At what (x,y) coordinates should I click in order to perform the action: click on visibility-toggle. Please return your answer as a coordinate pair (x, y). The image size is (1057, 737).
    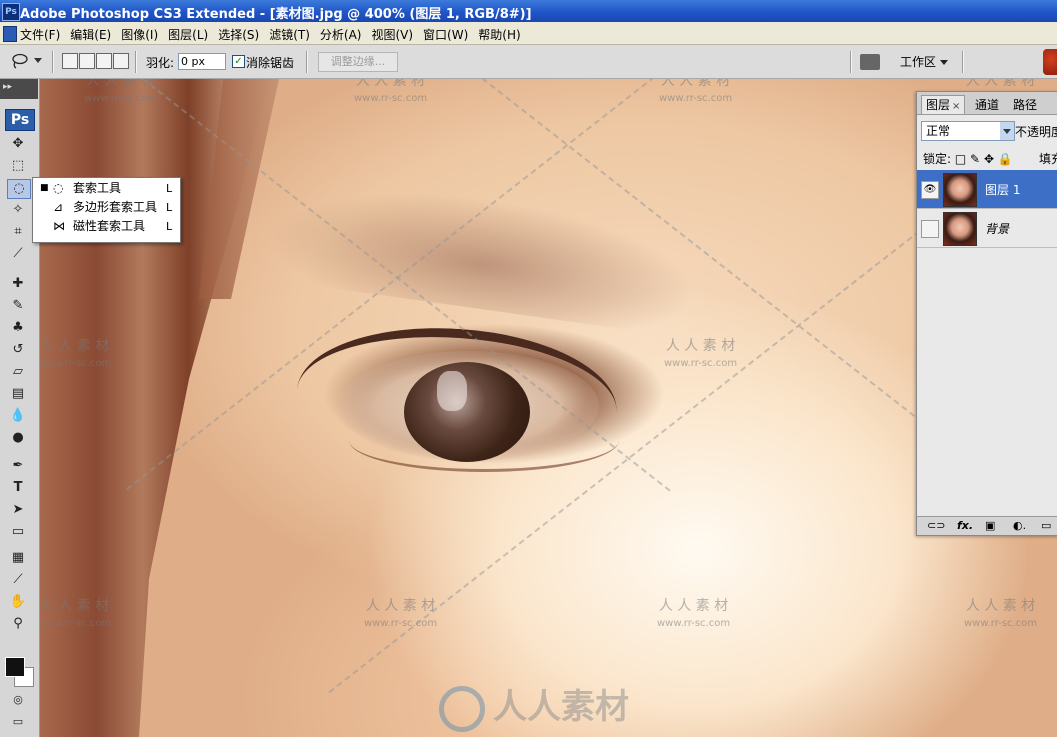
    Looking at the image, I should click on (930, 229).